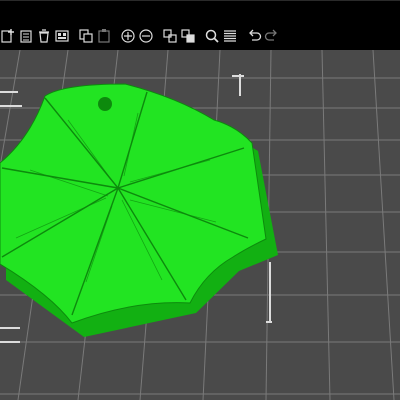 This screenshot has height=400, width=400. What do you see at coordinates (188, 36) in the screenshot?
I see `split-to-parts-icon` at bounding box center [188, 36].